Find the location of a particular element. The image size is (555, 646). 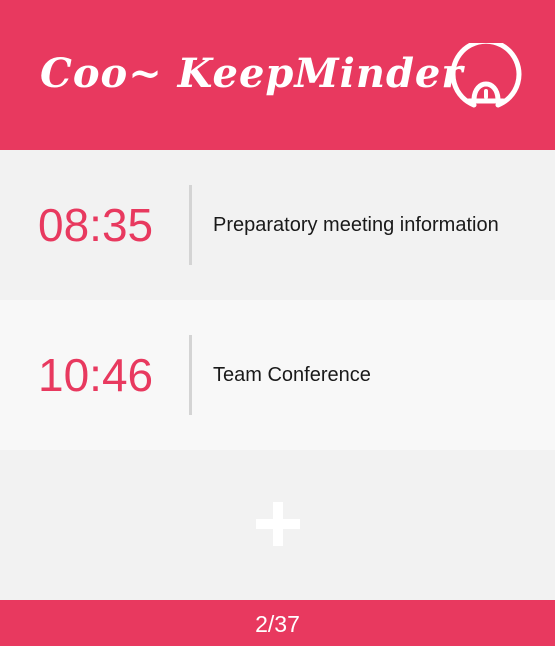

bell-icon is located at coordinates (486, 77).